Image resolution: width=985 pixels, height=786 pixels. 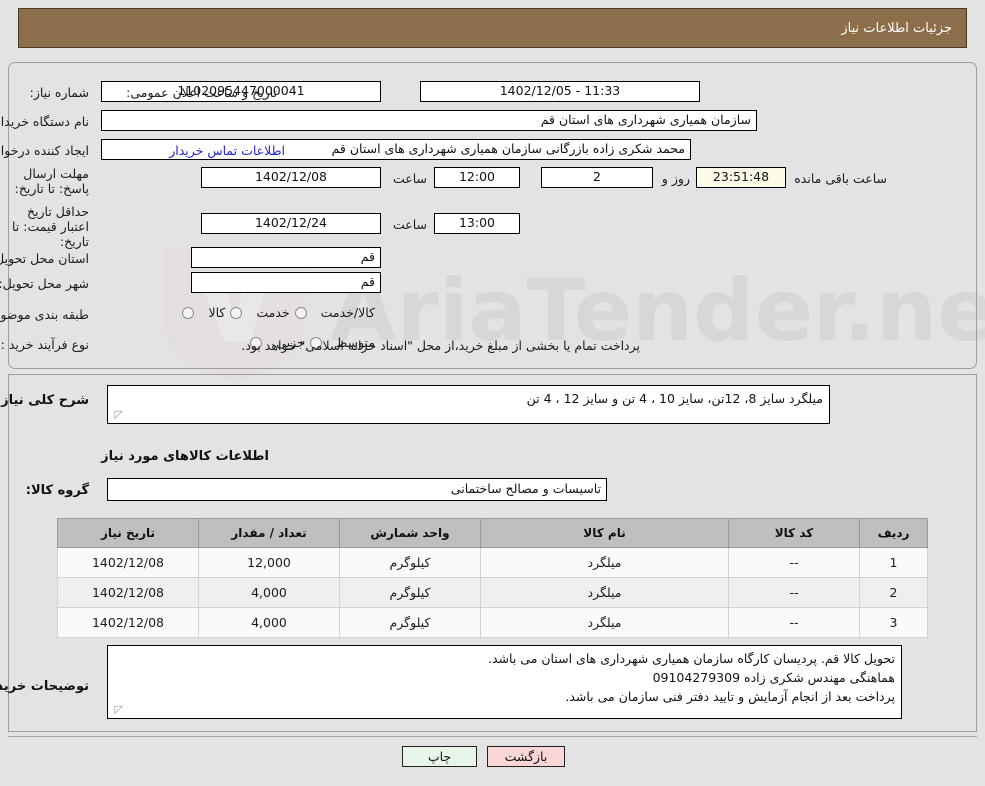 I want to click on goods-section-title: اطلاعات کالاهای مورد نیاز, so click(x=185, y=456).